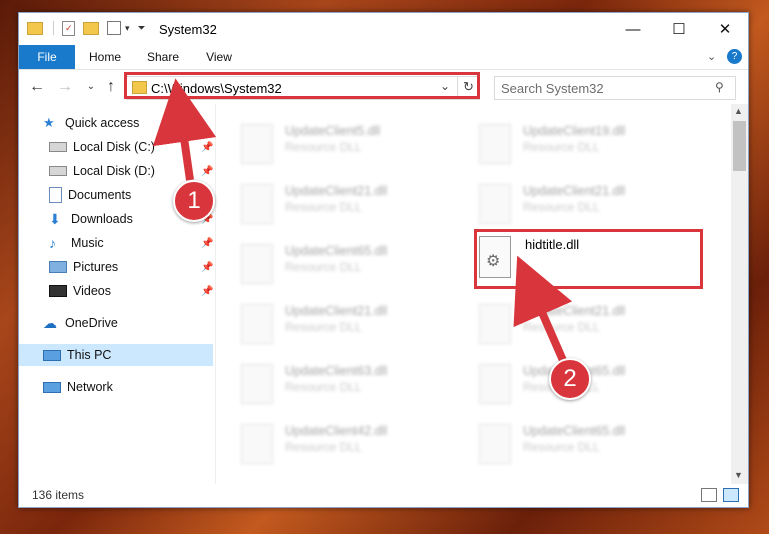  Describe the element at coordinates (543, 311) in the screenshot. I see `arrow-to-file` at that location.